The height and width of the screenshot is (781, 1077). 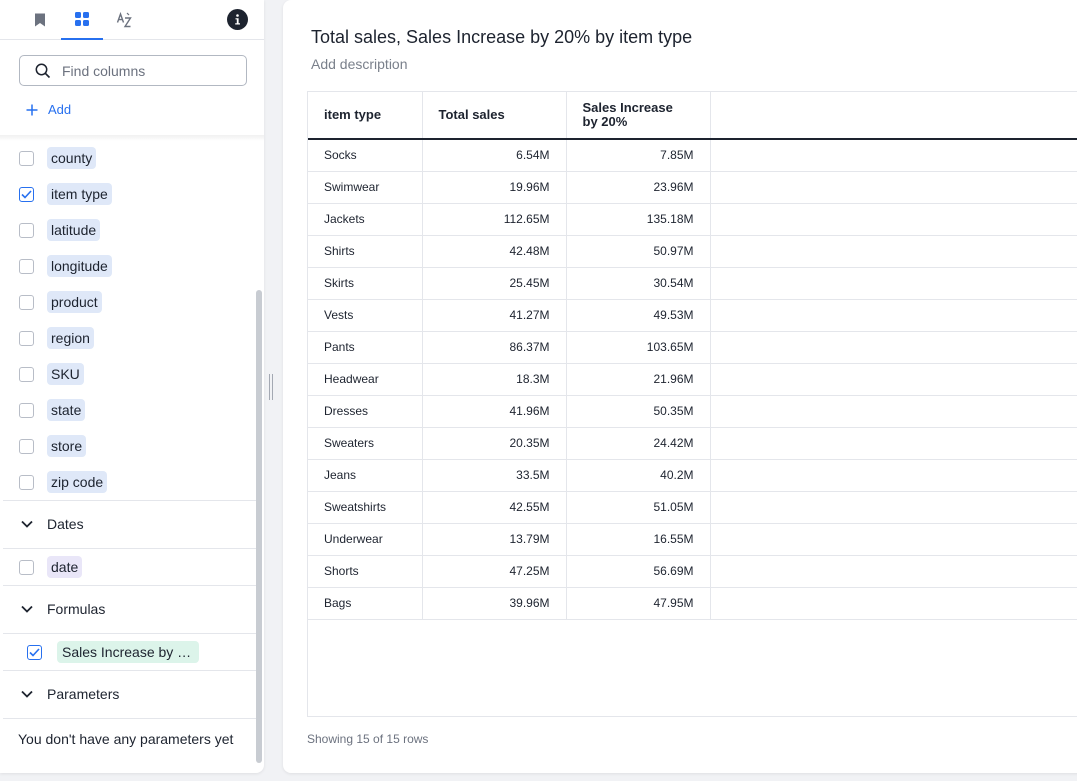 I want to click on table-row: Pants 86.37M 103.65M, so click(x=692, y=347).